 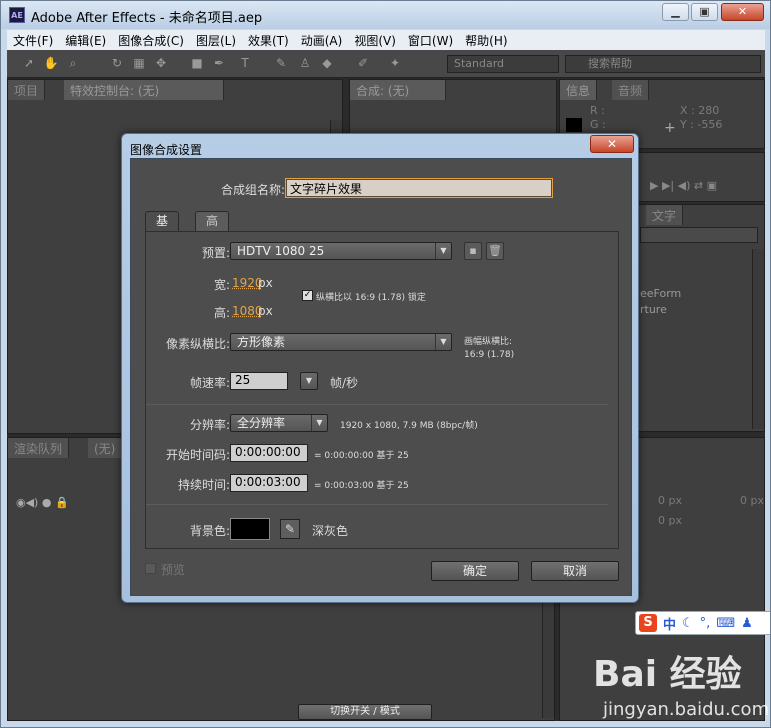 What do you see at coordinates (486, 40) in the screenshot?
I see `menu-help: 帮助(H)` at bounding box center [486, 40].